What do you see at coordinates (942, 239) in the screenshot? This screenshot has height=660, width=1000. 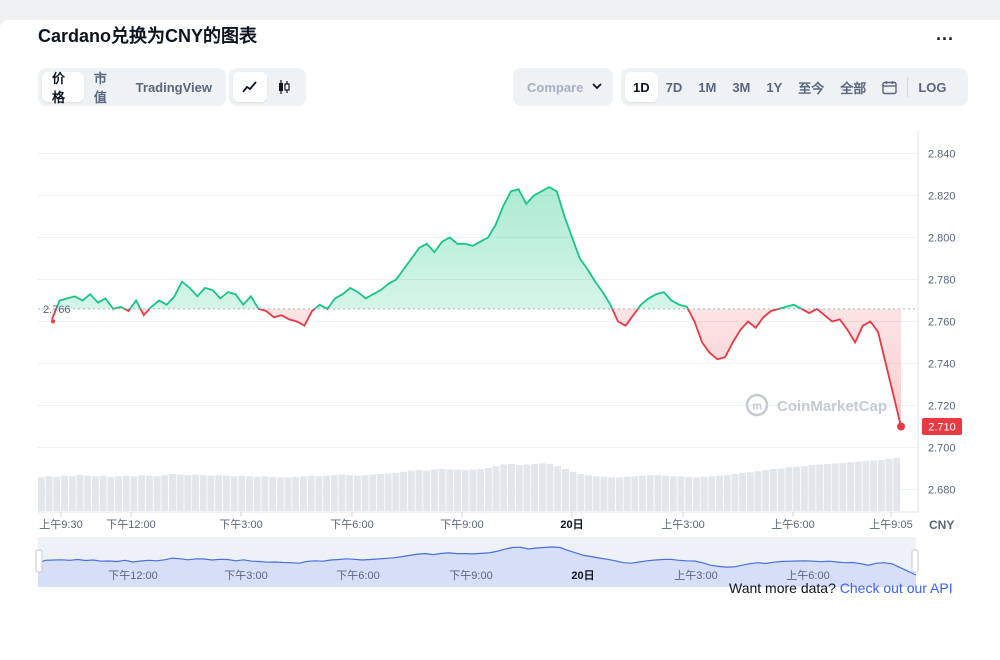 I see `y-tick-label: 2.800` at bounding box center [942, 239].